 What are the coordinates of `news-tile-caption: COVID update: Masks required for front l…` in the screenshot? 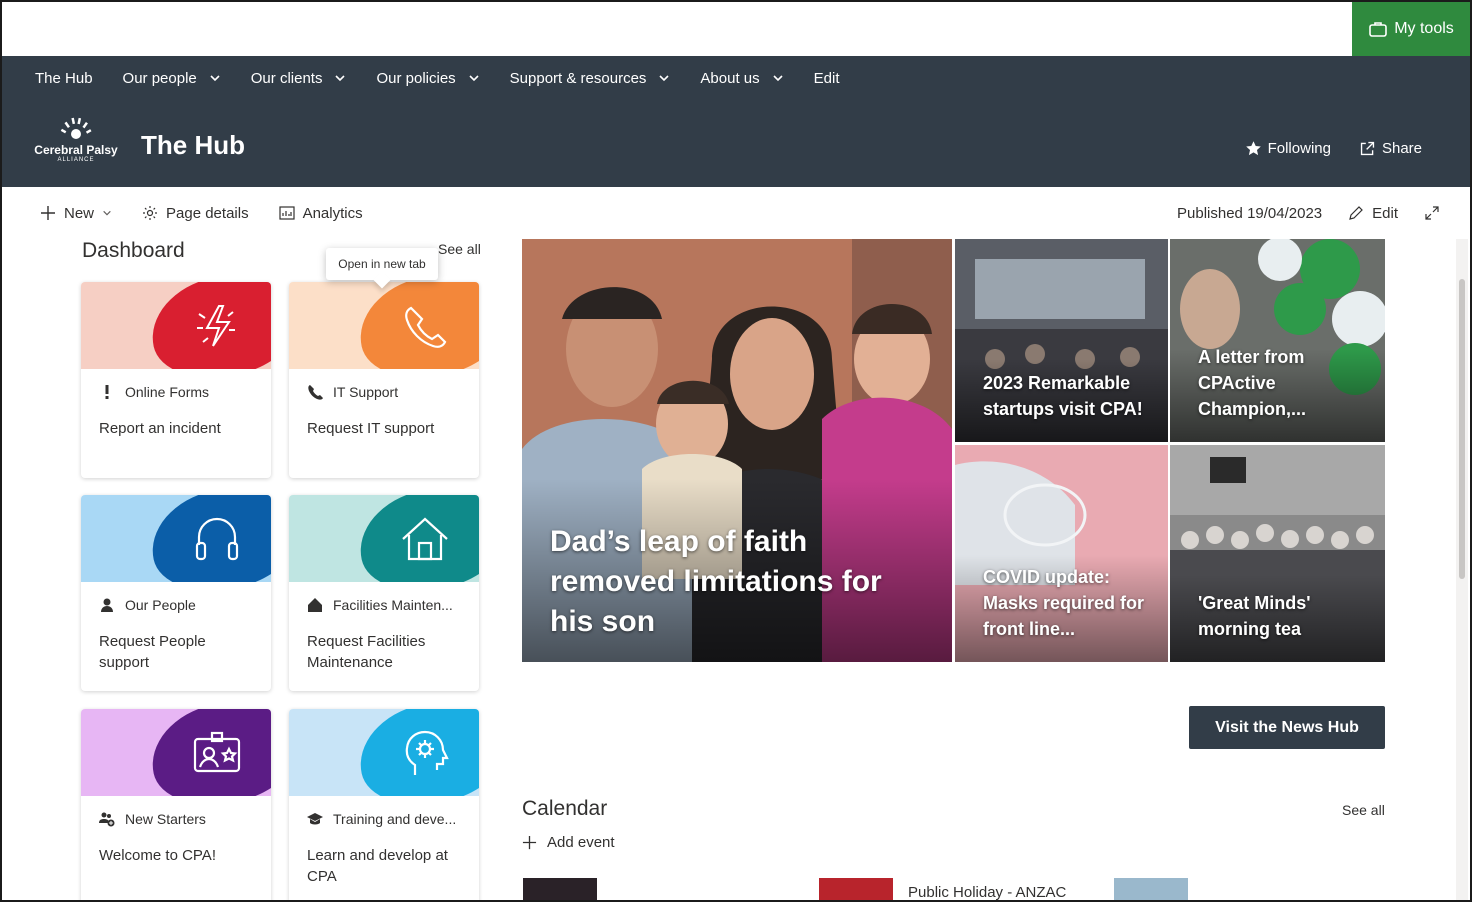 It's located at (1064, 603).